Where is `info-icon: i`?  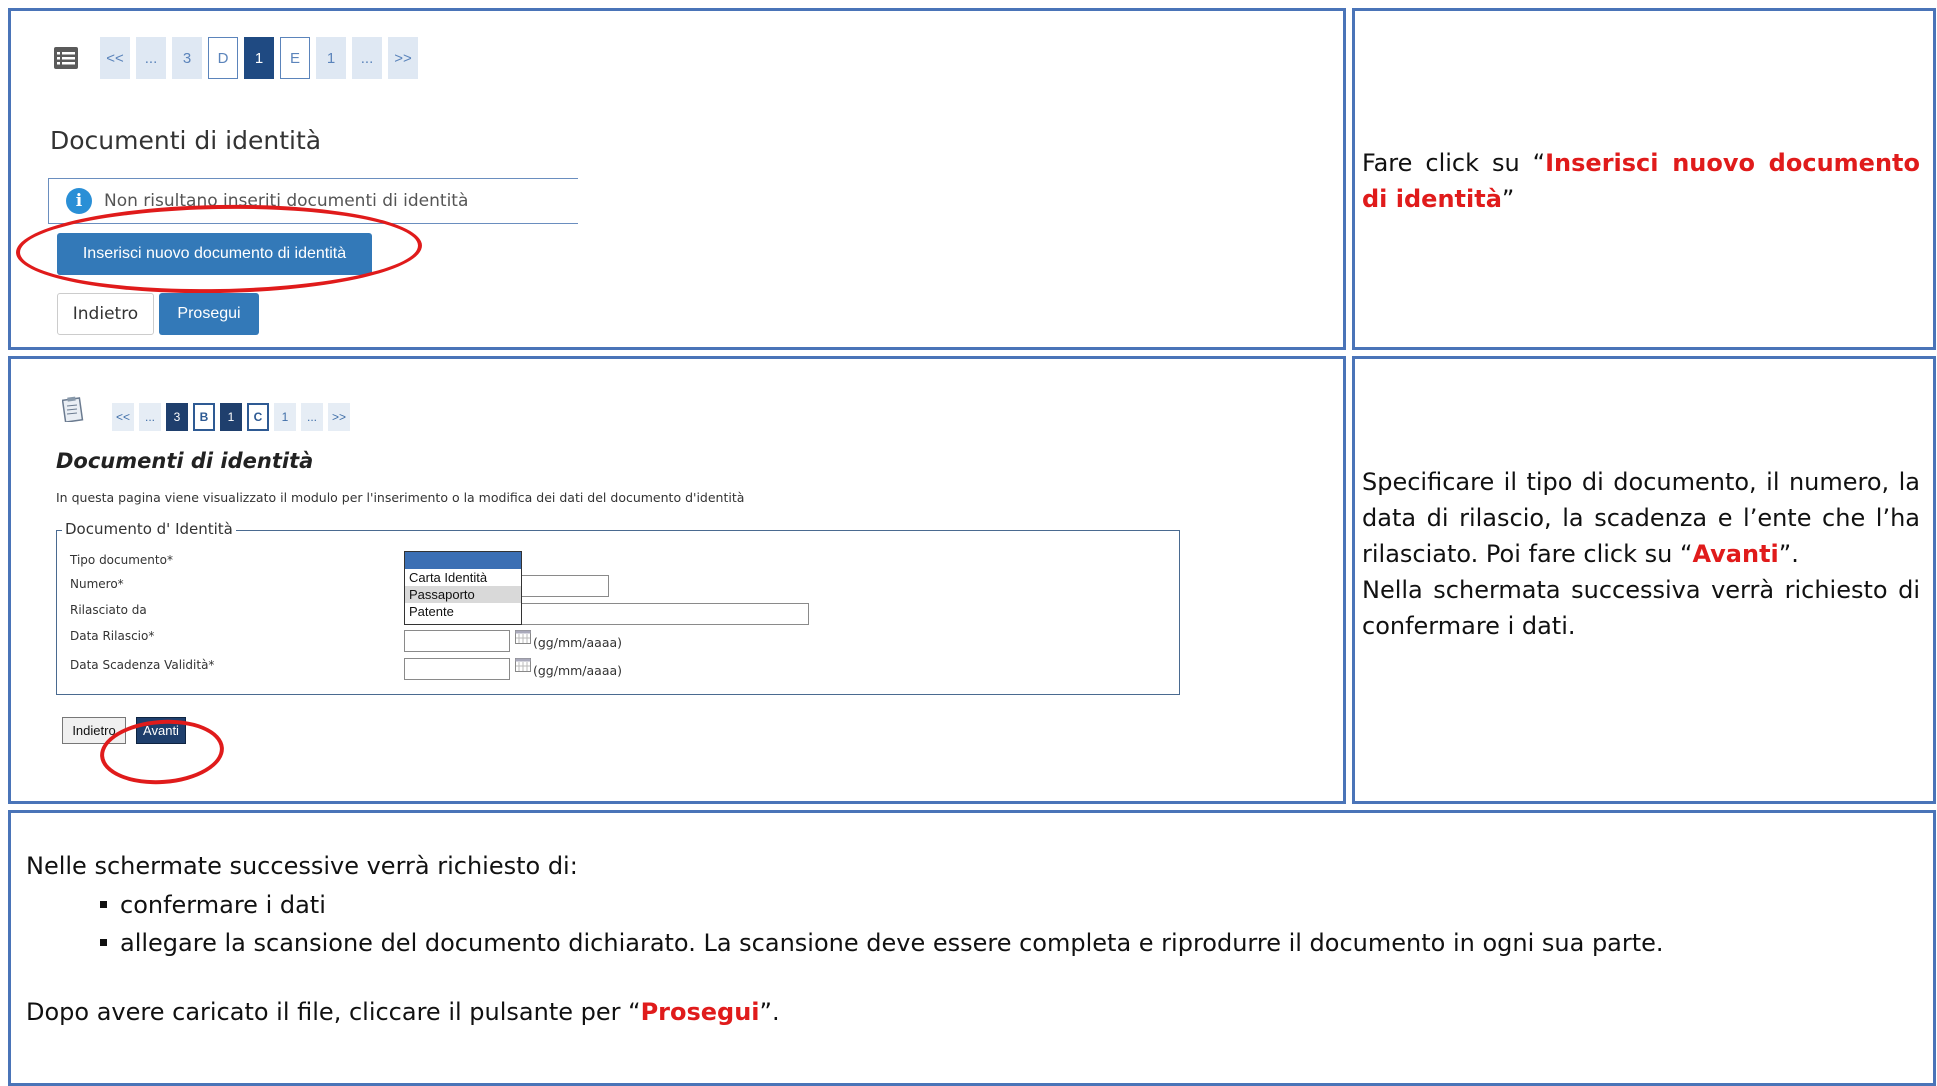 info-icon: i is located at coordinates (79, 201).